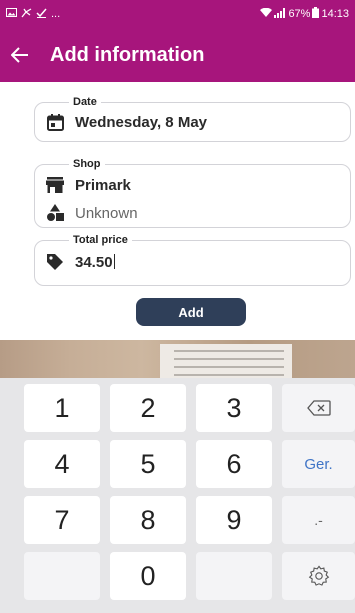 This screenshot has height=613, width=355. I want to click on receipt-image, so click(226, 361).